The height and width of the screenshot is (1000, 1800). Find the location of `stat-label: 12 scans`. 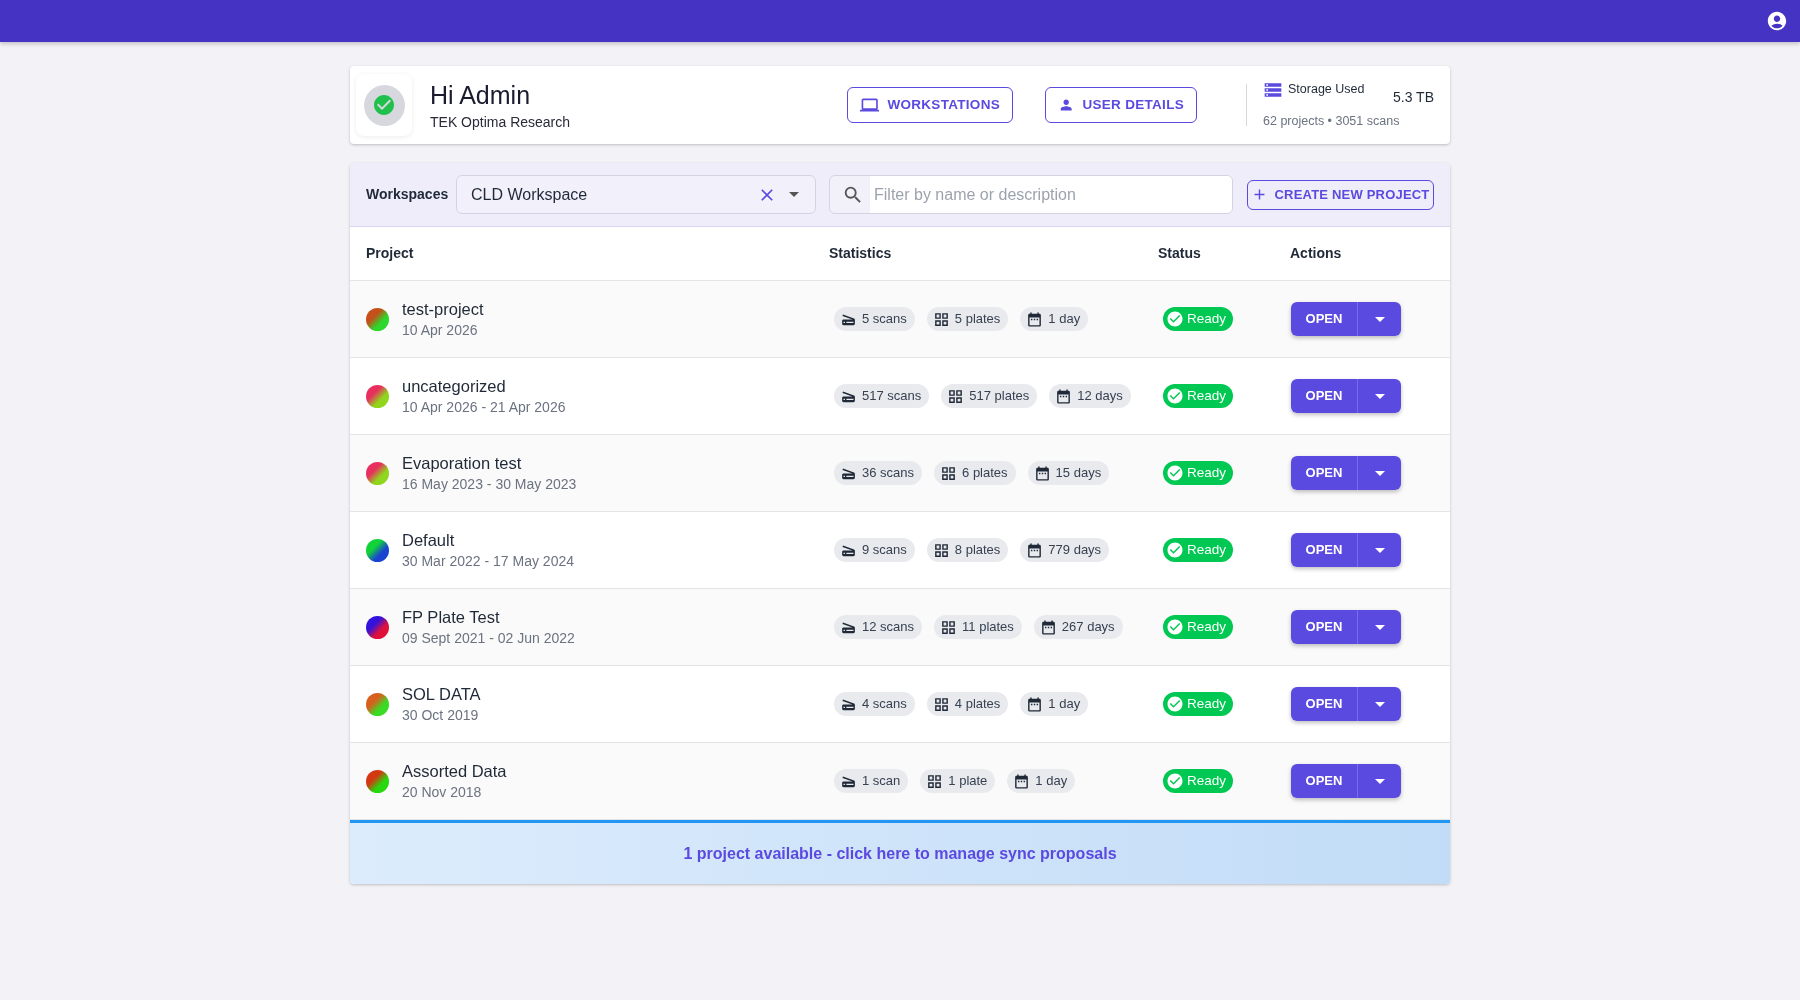

stat-label: 12 scans is located at coordinates (888, 627).